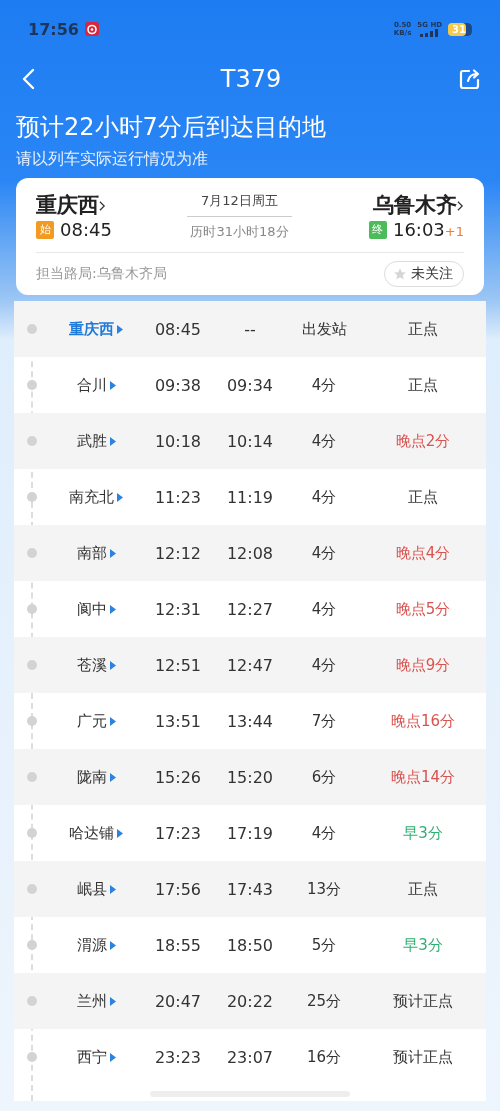  What do you see at coordinates (418, 205) in the screenshot?
I see `arrival-station-link: 乌鲁木齐` at bounding box center [418, 205].